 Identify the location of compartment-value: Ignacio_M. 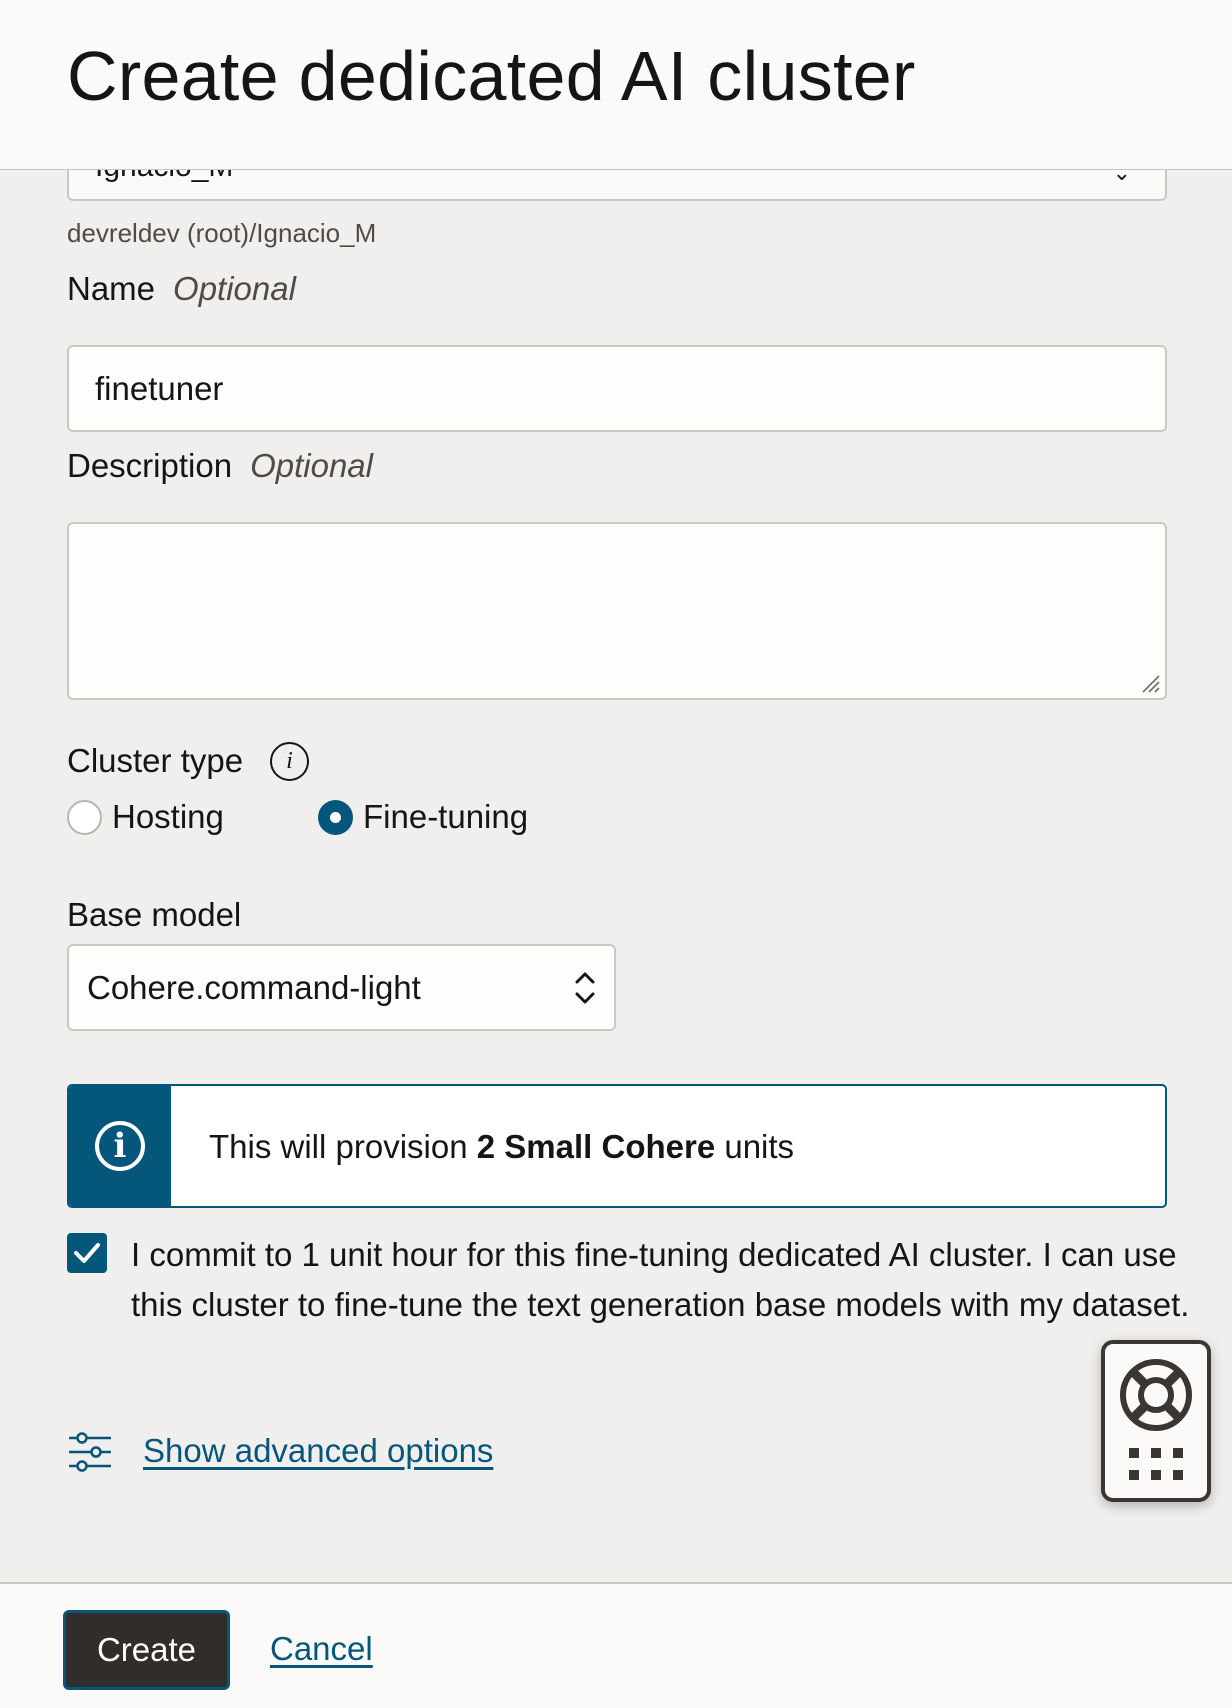
(164, 177).